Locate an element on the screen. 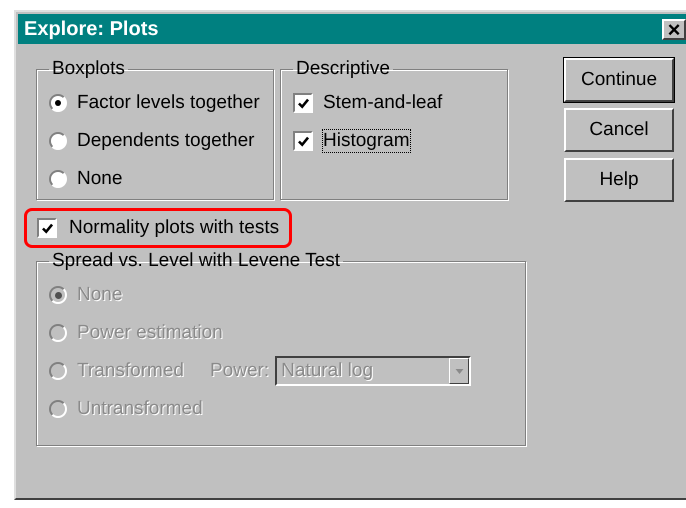  dialog-button: Continue is located at coordinates (619, 80).